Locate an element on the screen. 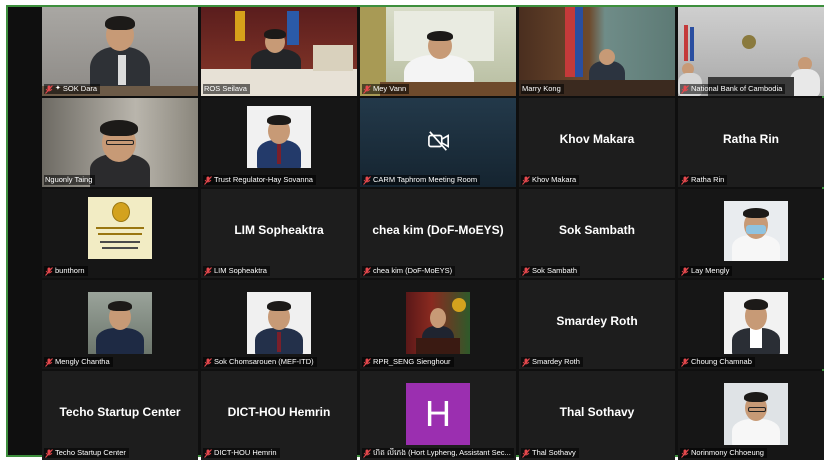 The width and height of the screenshot is (831, 462). participant-label: LIM Sopheaktra is located at coordinates (236, 271).